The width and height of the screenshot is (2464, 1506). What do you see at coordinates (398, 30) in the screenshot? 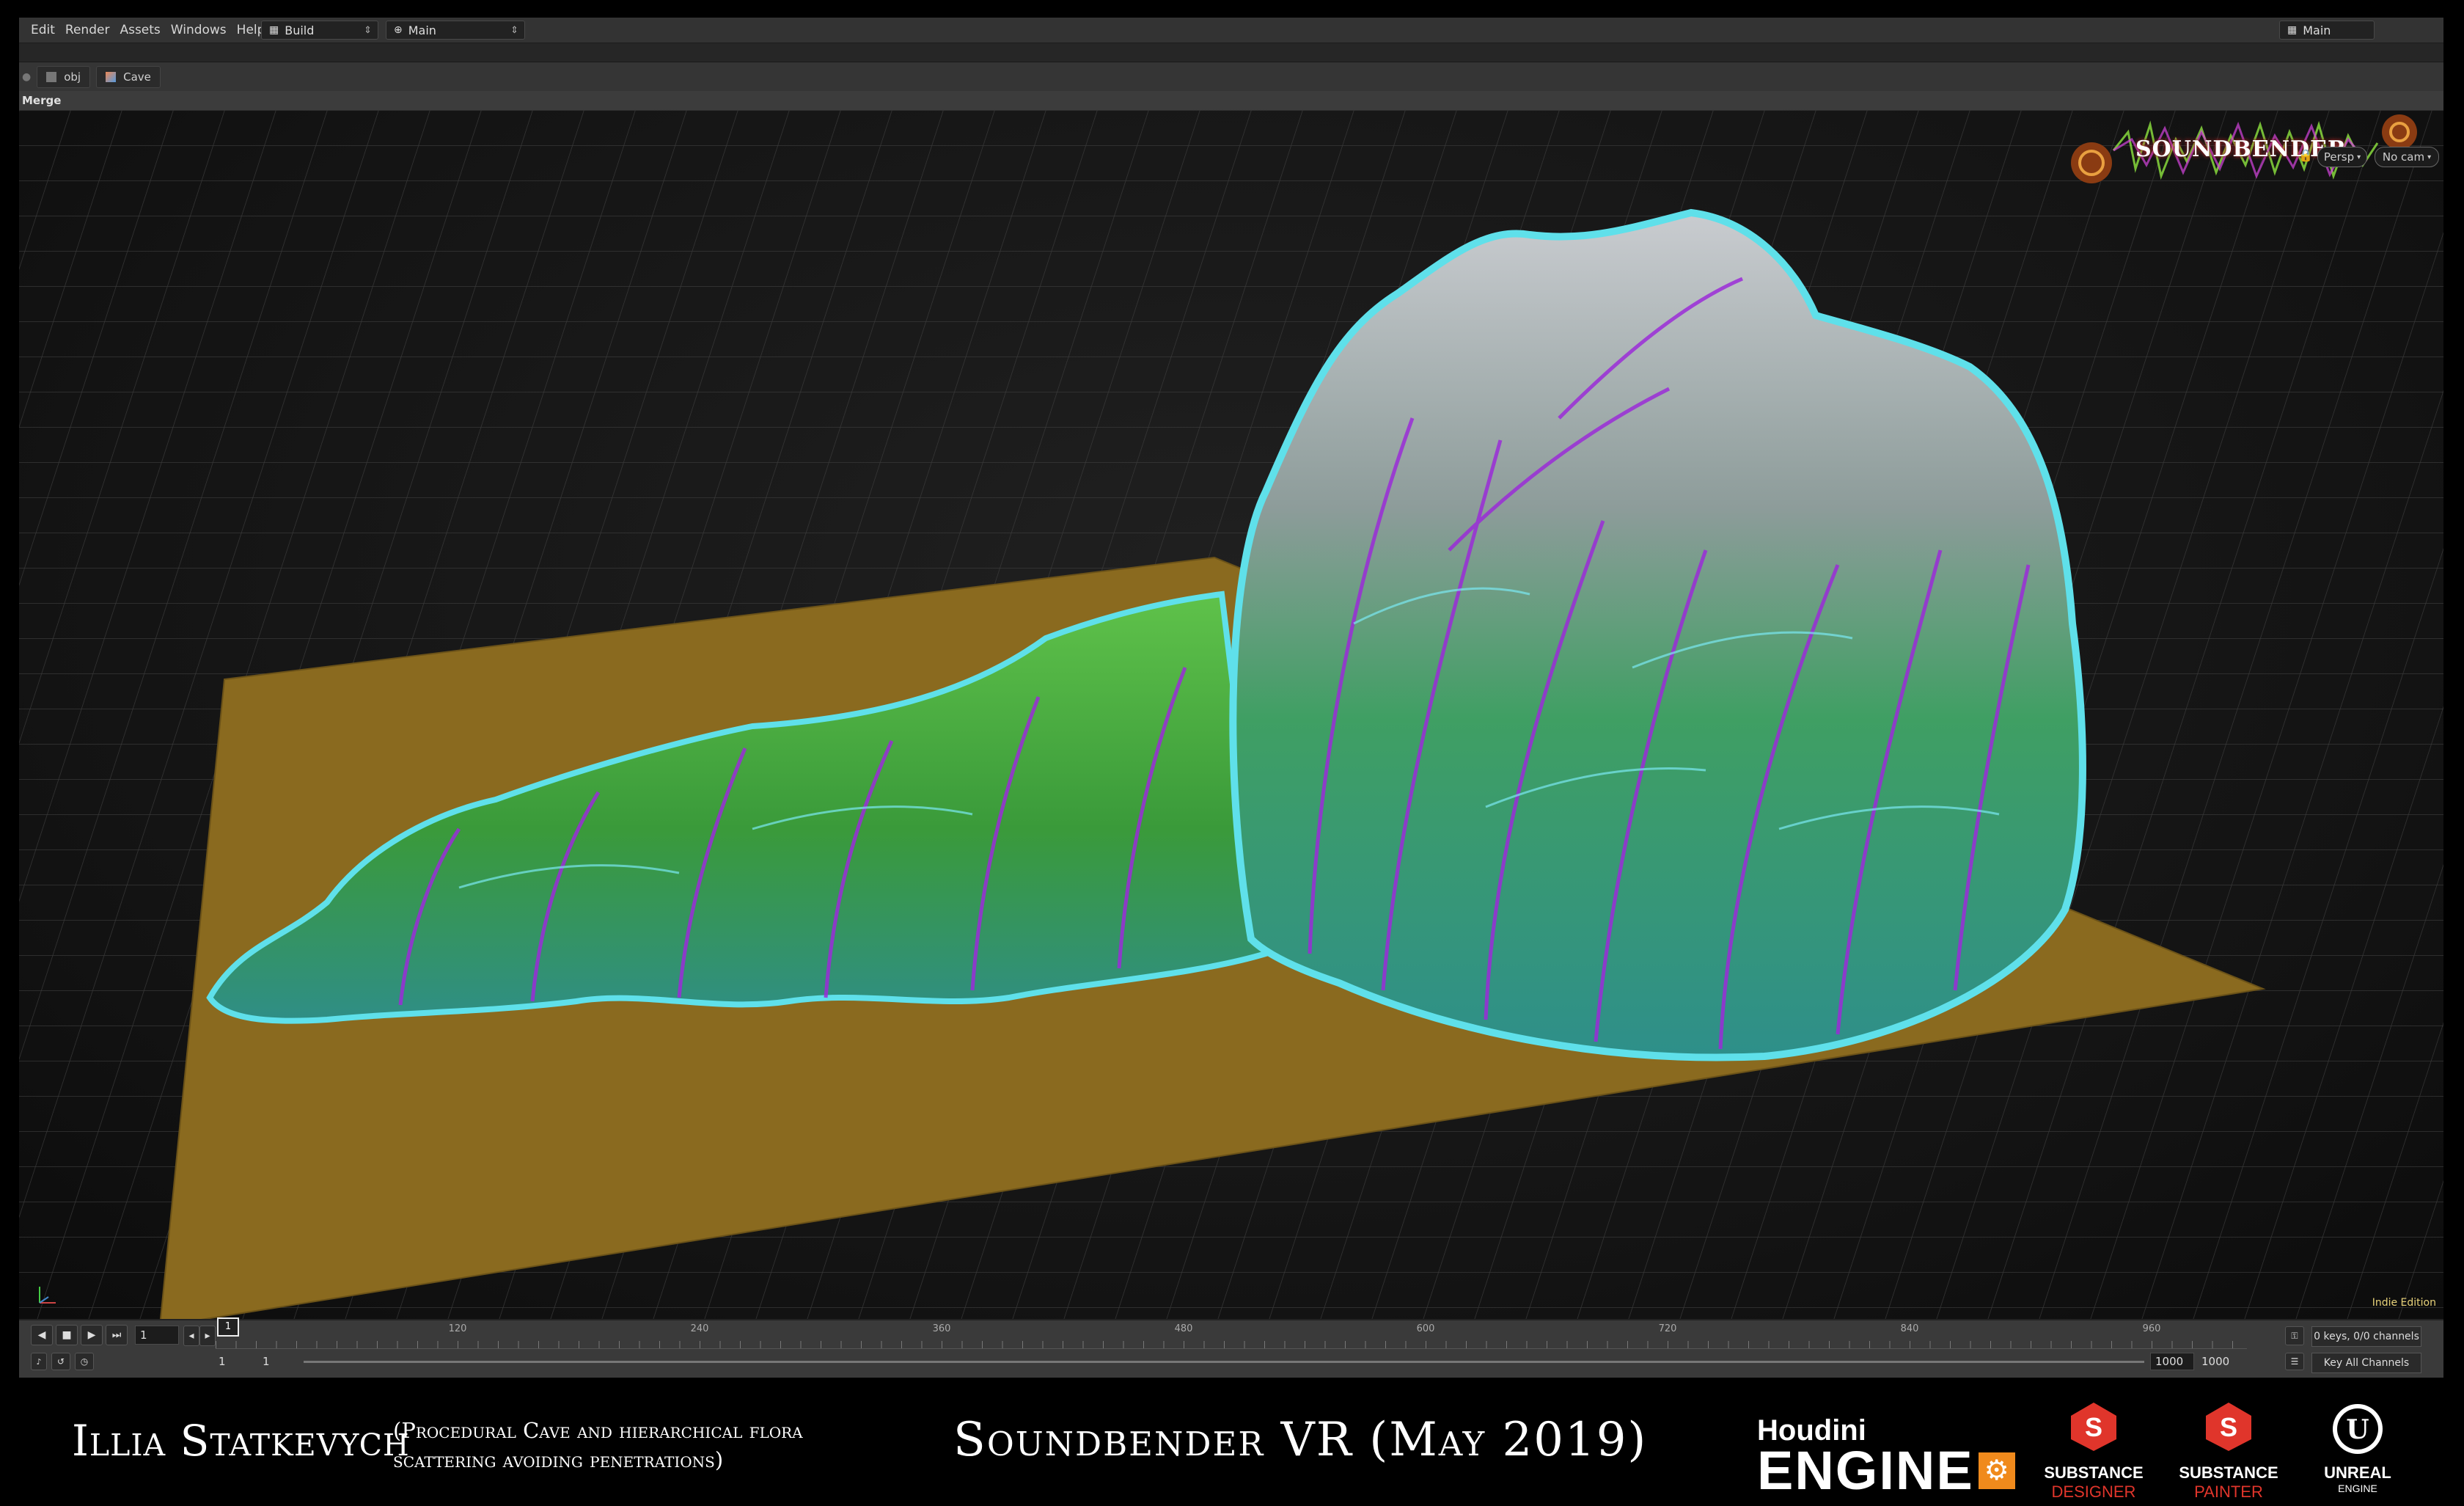
I see `target-icon: ⊕` at bounding box center [398, 30].